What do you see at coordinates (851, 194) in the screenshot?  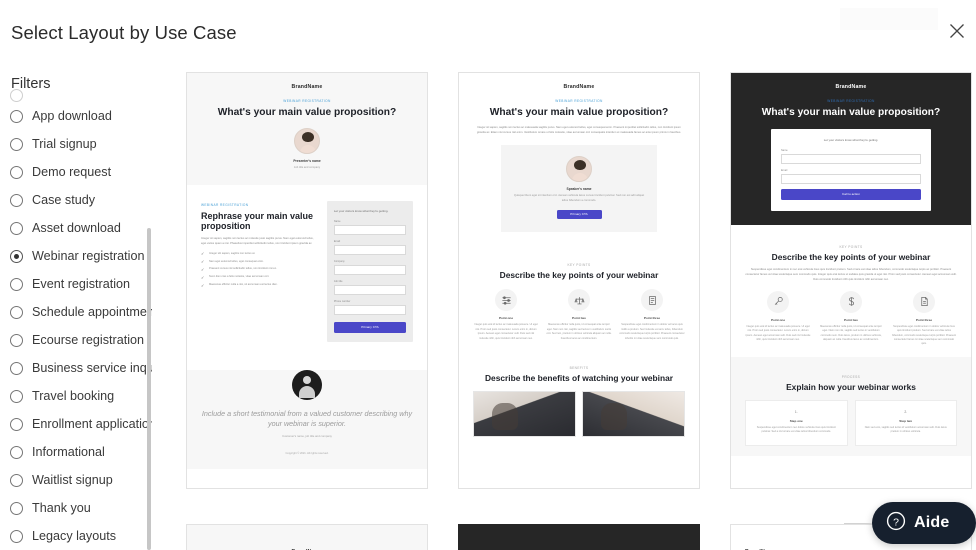 I see `primary-cta-button: Call to action` at bounding box center [851, 194].